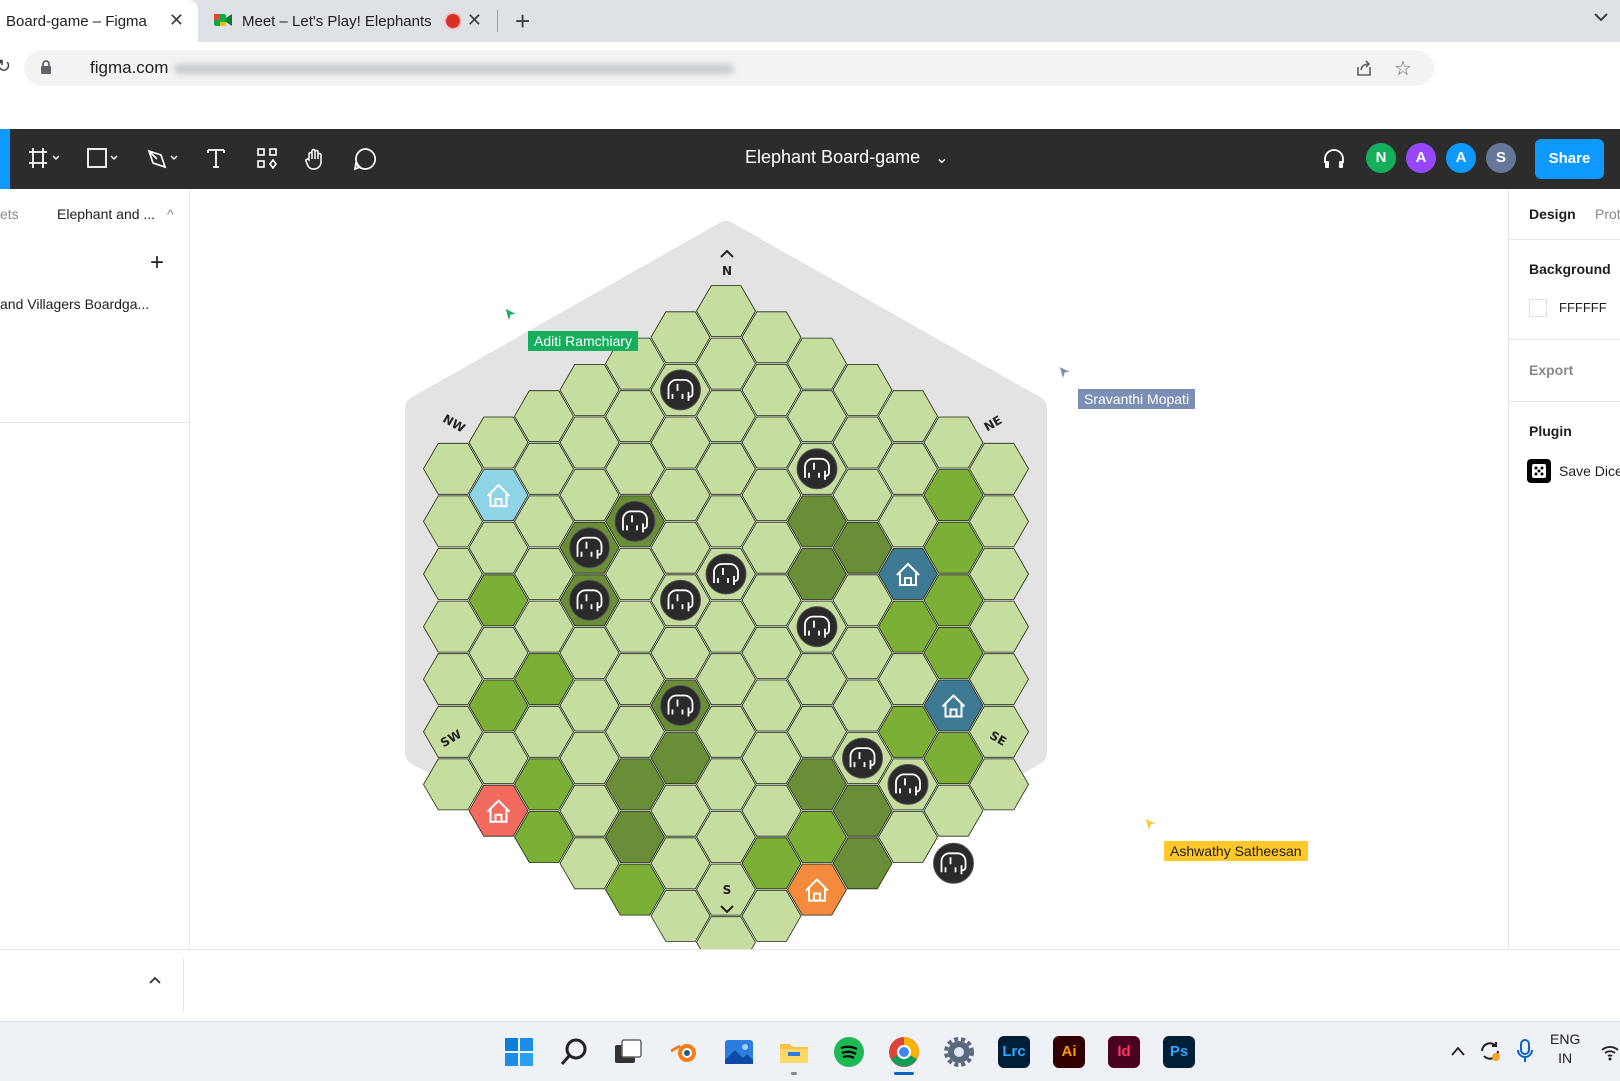  I want to click on resources-tool-icon, so click(267, 161).